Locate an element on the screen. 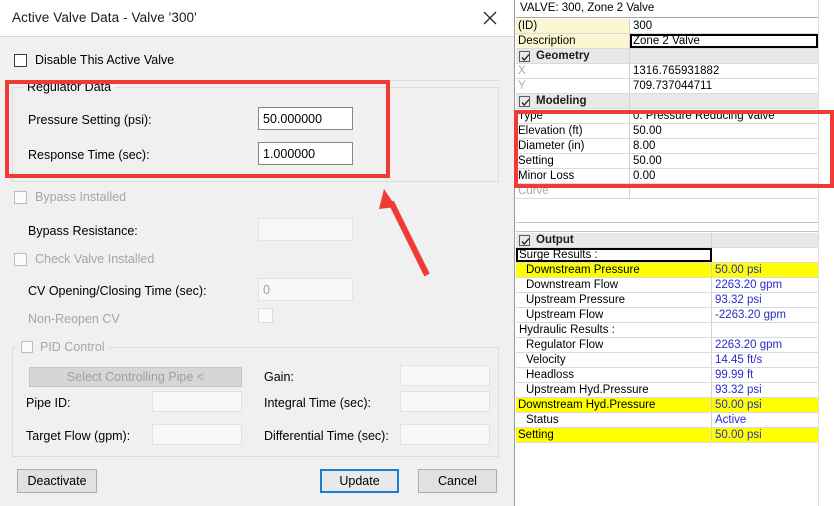 Image resolution: width=834 pixels, height=506 pixels. gain-input is located at coordinates (445, 375).